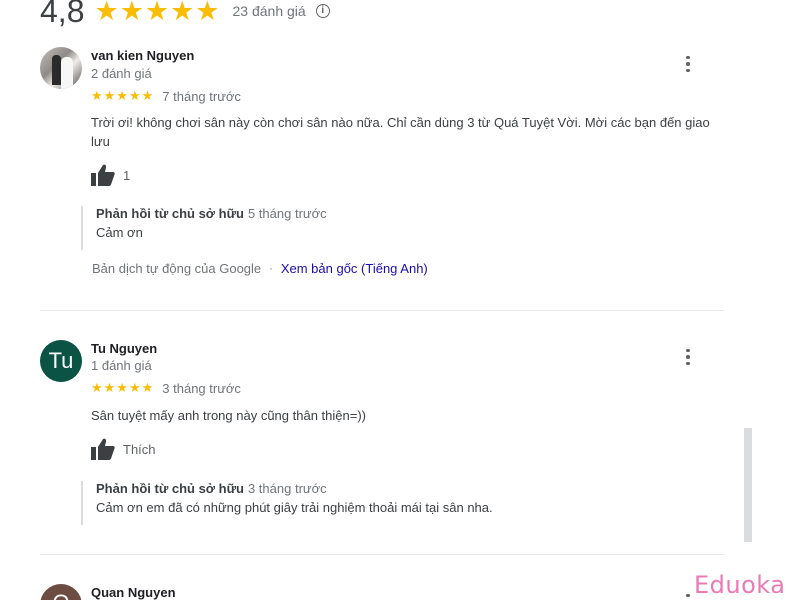 The image size is (800, 600). What do you see at coordinates (61, 68) in the screenshot?
I see `avatar` at bounding box center [61, 68].